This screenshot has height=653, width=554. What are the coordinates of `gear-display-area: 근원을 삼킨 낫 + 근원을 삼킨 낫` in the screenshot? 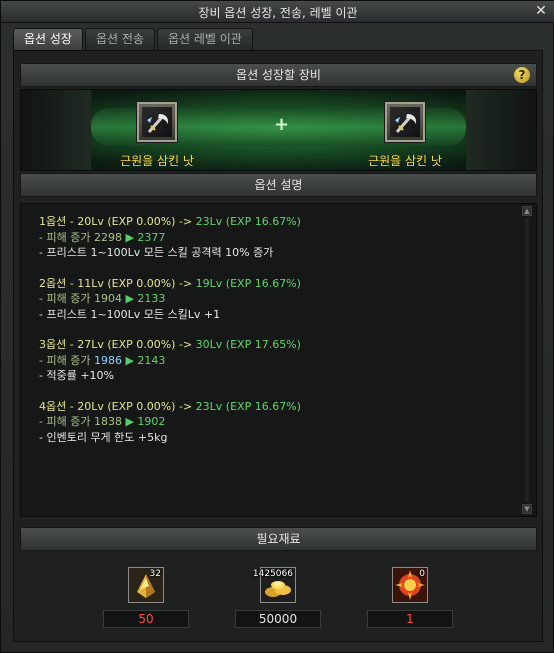 It's located at (278, 130).